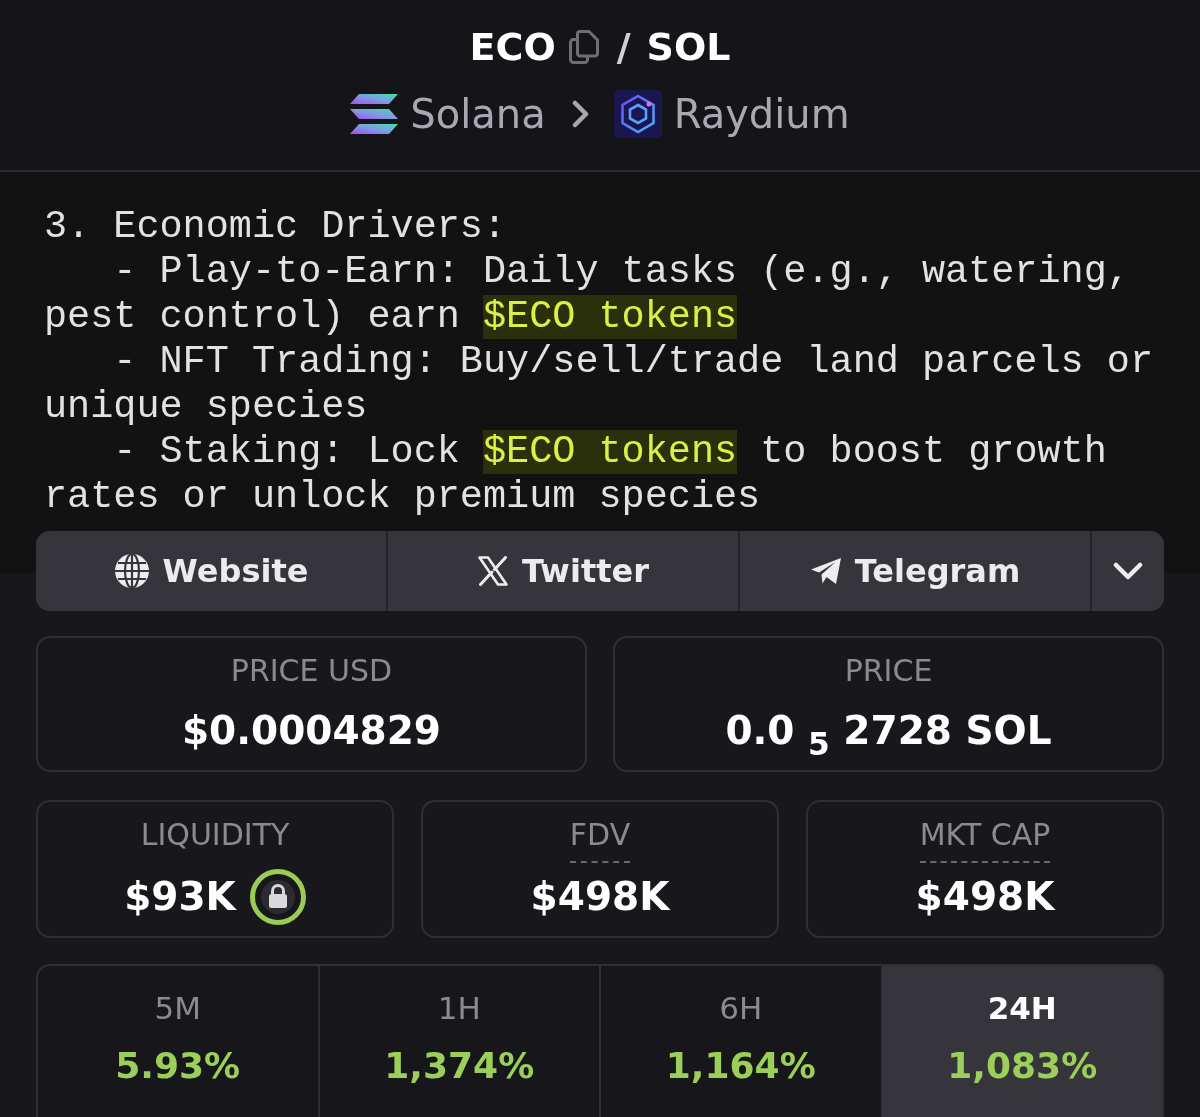 The width and height of the screenshot is (1200, 1117). Describe the element at coordinates (563, 571) in the screenshot. I see `link-button: Twitter` at that location.